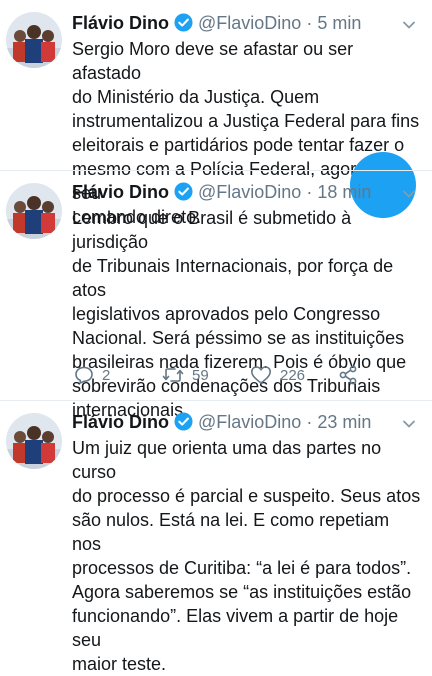  What do you see at coordinates (119, 664) in the screenshot?
I see `tweet-text-line: maior teste.` at bounding box center [119, 664].